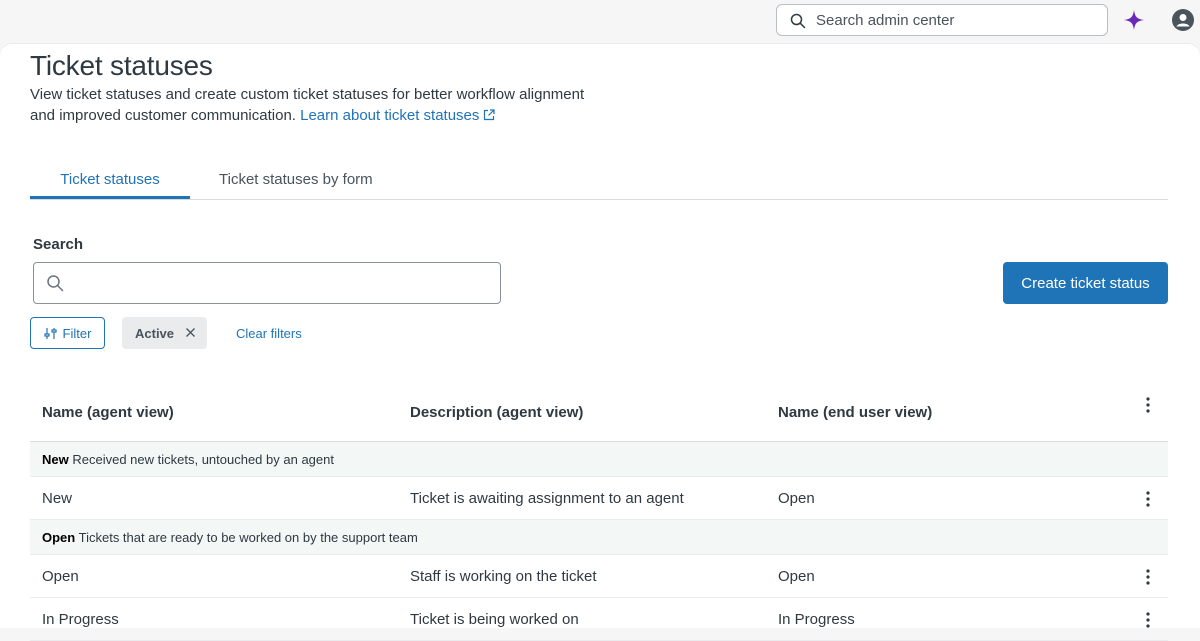 This screenshot has width=1200, height=641. Describe the element at coordinates (108, 412) in the screenshot. I see `column-header-name-agent: Name (agent view)` at that location.